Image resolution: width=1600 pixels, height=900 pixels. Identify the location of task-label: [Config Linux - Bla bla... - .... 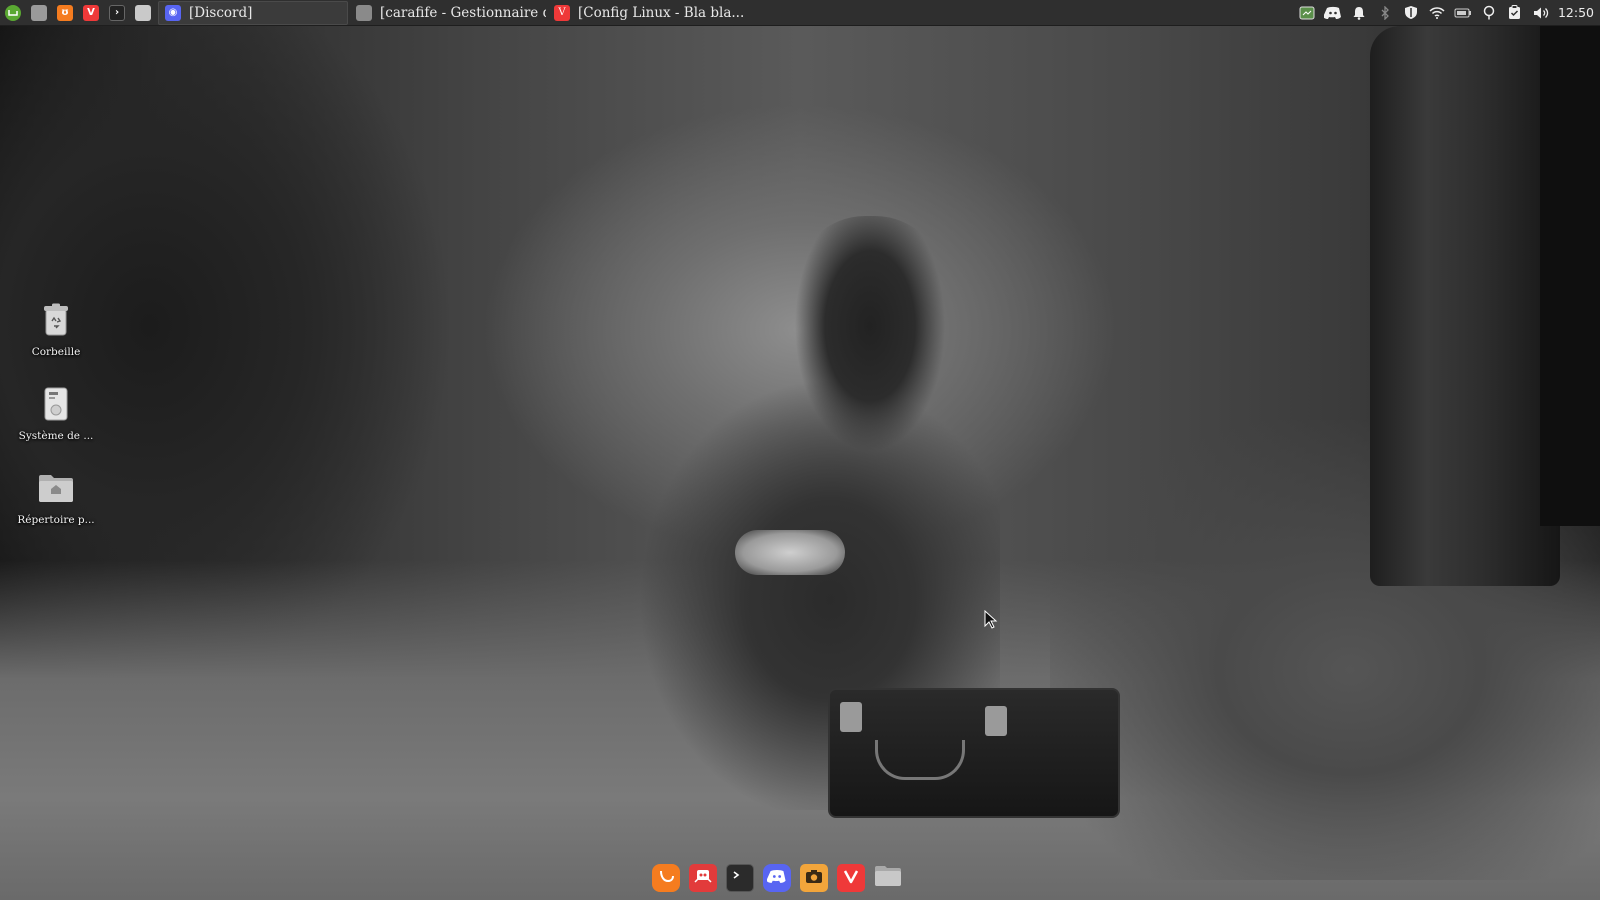
(661, 12).